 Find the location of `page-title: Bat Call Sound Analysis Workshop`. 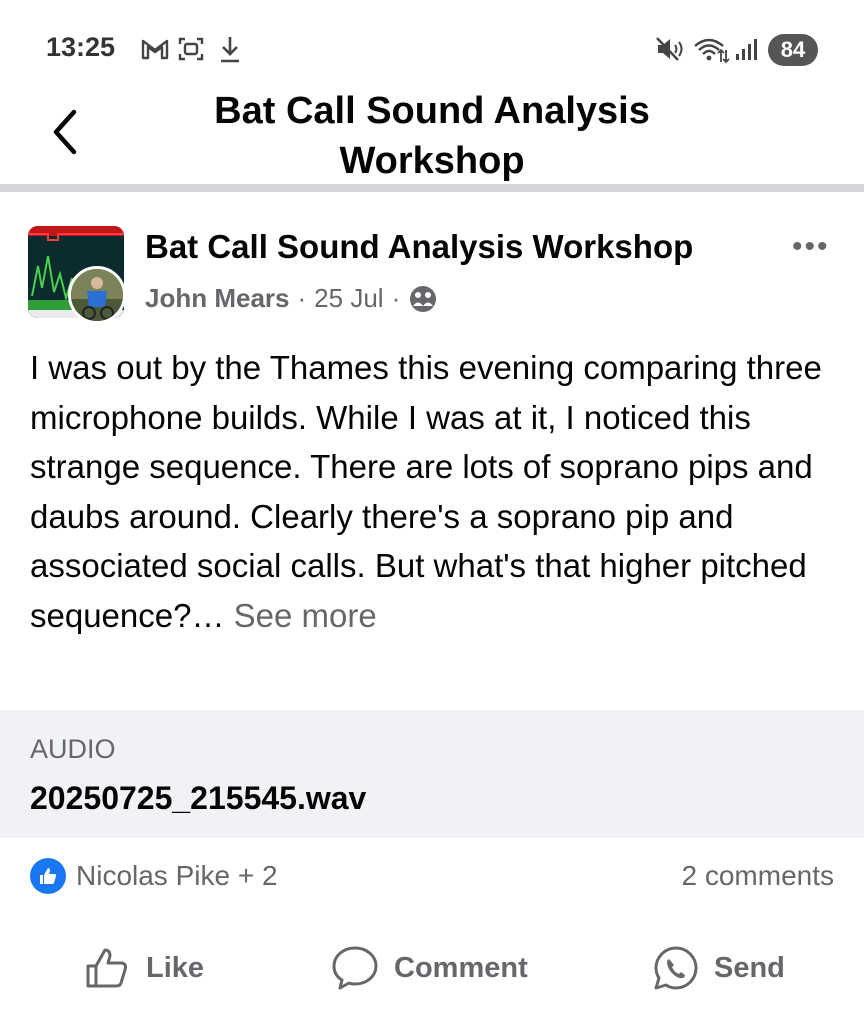

page-title: Bat Call Sound Analysis Workshop is located at coordinates (432, 136).